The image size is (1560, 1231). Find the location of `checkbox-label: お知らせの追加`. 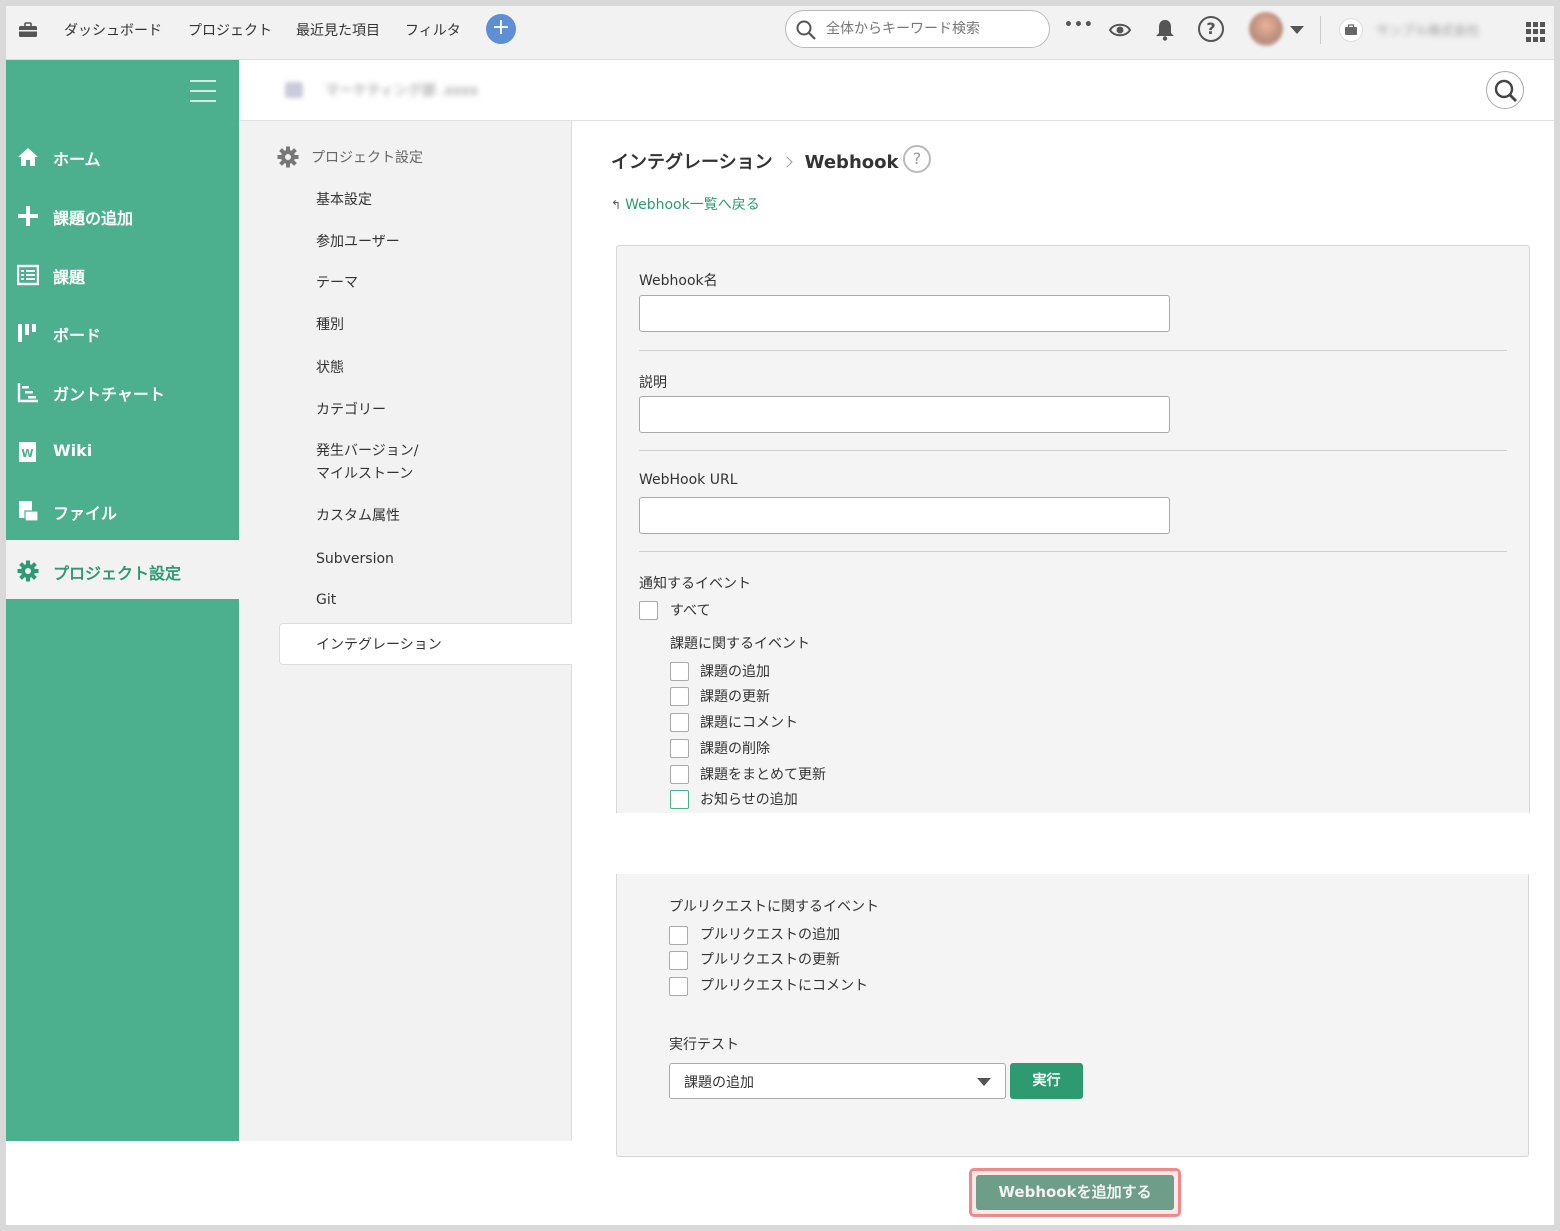

checkbox-label: お知らせの追加 is located at coordinates (749, 800).